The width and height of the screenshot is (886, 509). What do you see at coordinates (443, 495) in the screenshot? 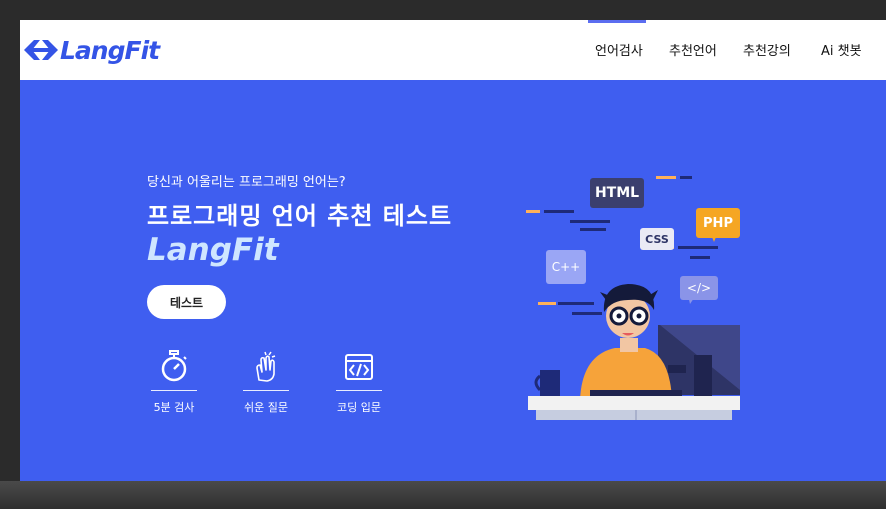
I see `monitor-bezel` at bounding box center [443, 495].